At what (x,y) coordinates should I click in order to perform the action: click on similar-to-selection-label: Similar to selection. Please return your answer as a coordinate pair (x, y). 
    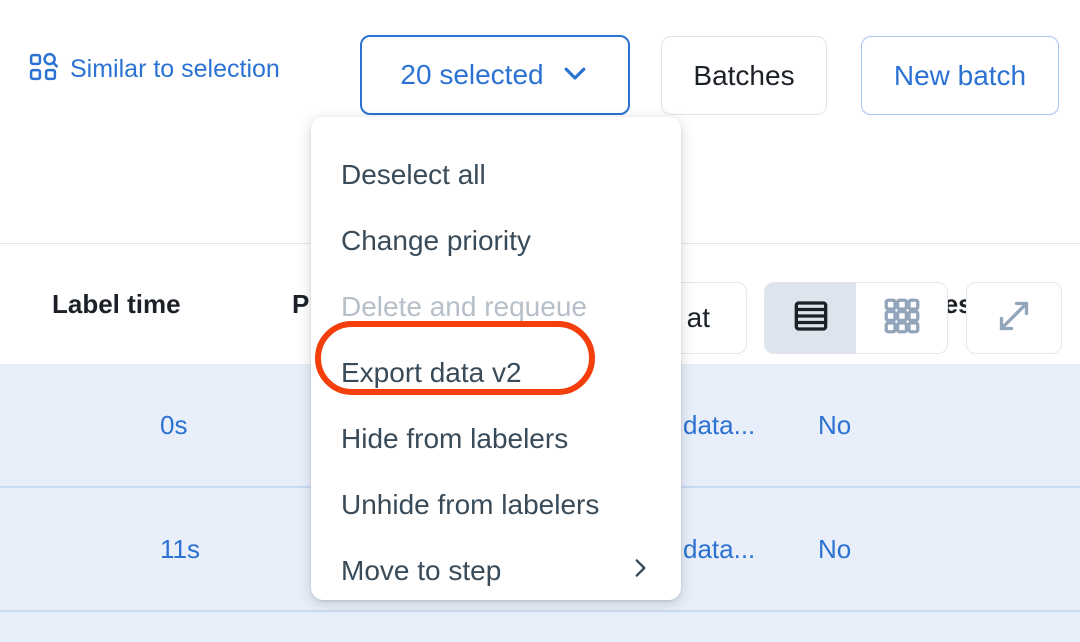
    Looking at the image, I should click on (175, 69).